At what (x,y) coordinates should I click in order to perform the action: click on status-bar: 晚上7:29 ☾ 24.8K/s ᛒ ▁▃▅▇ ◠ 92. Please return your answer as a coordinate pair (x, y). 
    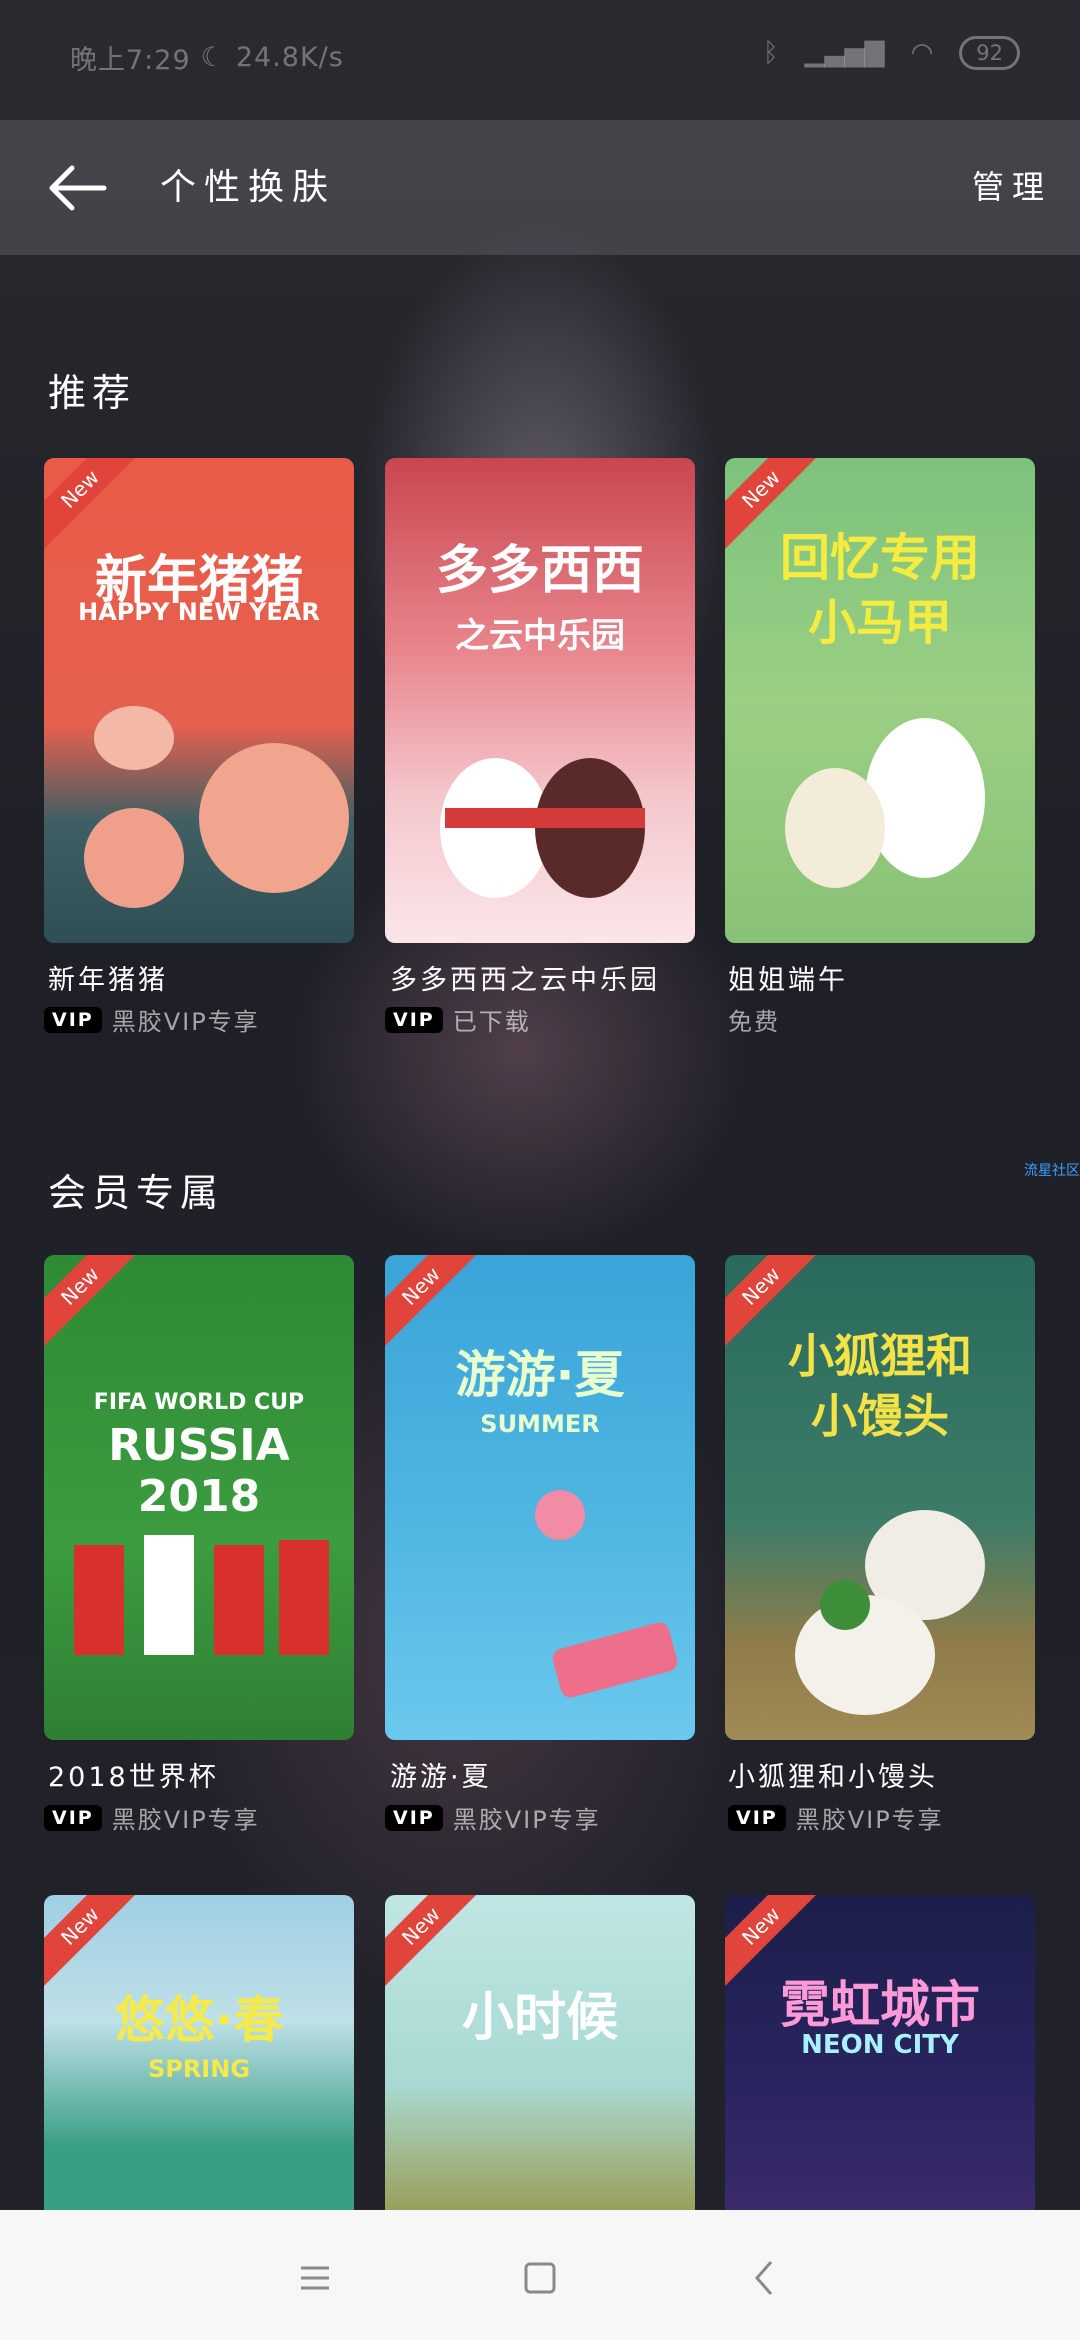
    Looking at the image, I should click on (540, 60).